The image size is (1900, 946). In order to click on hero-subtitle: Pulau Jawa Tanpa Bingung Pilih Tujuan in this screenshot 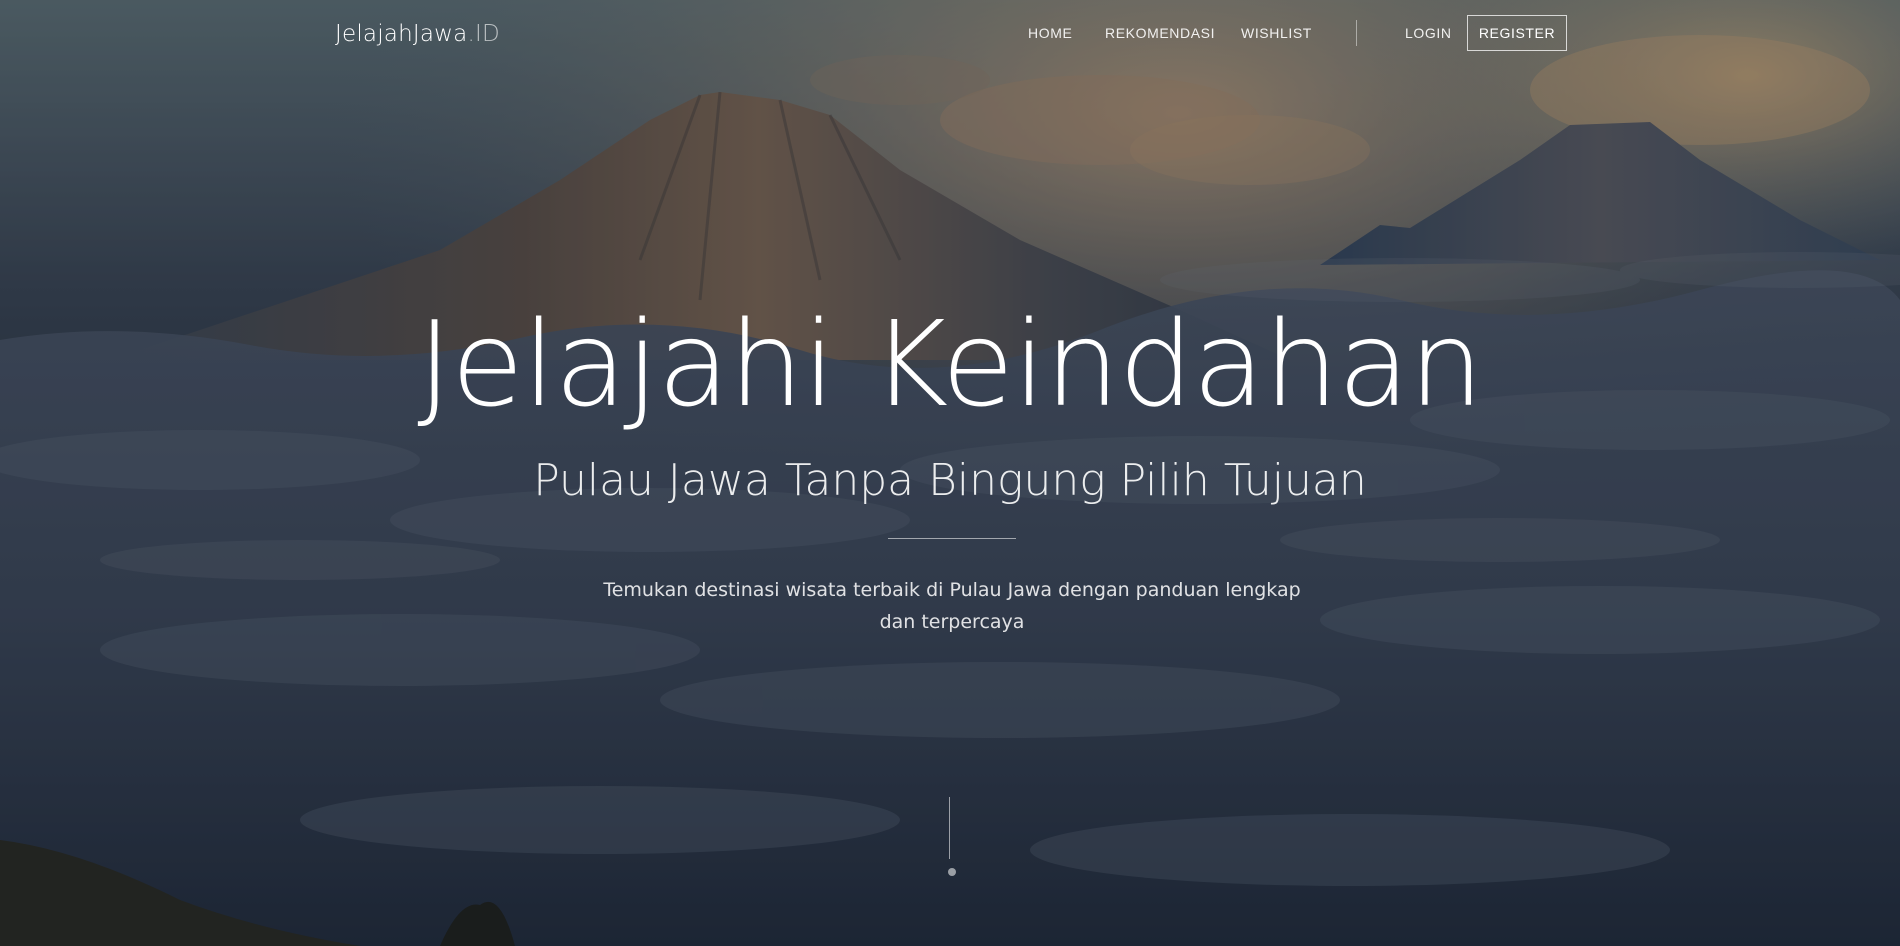, I will do `click(950, 480)`.